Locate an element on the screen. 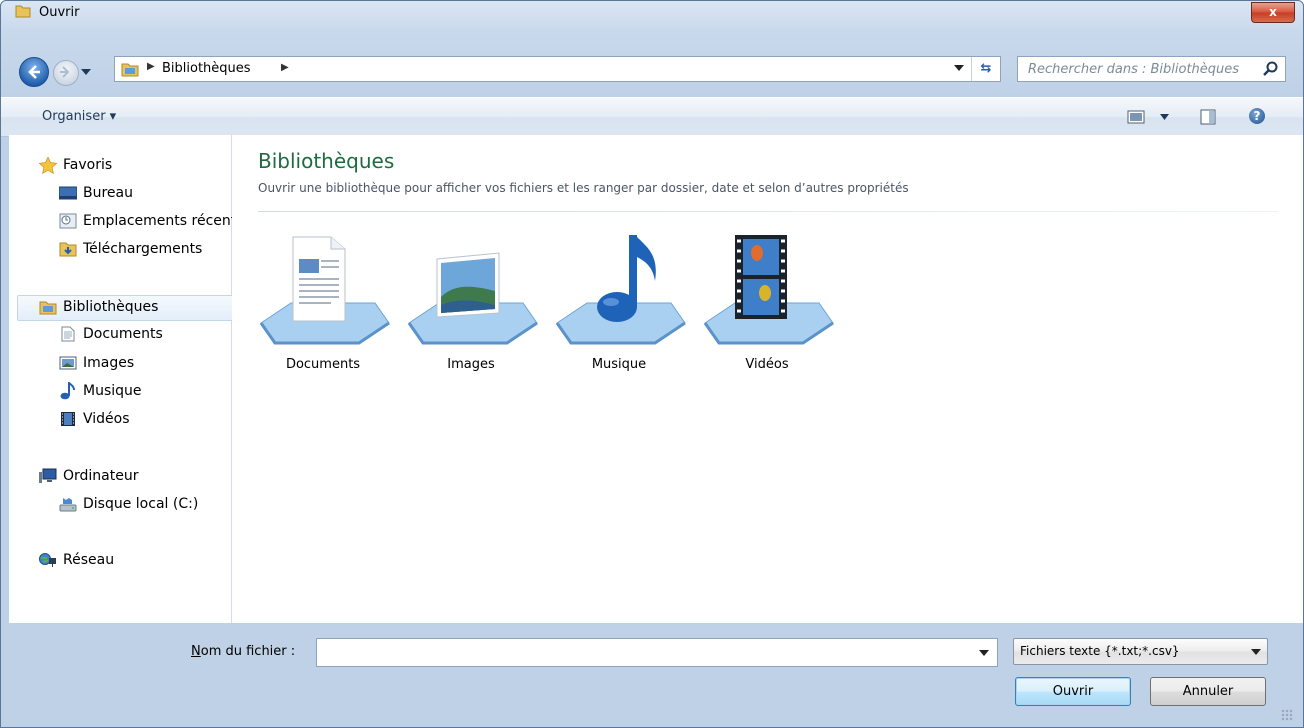 The width and height of the screenshot is (1304, 728). nav-item-images: Images is located at coordinates (96, 363).